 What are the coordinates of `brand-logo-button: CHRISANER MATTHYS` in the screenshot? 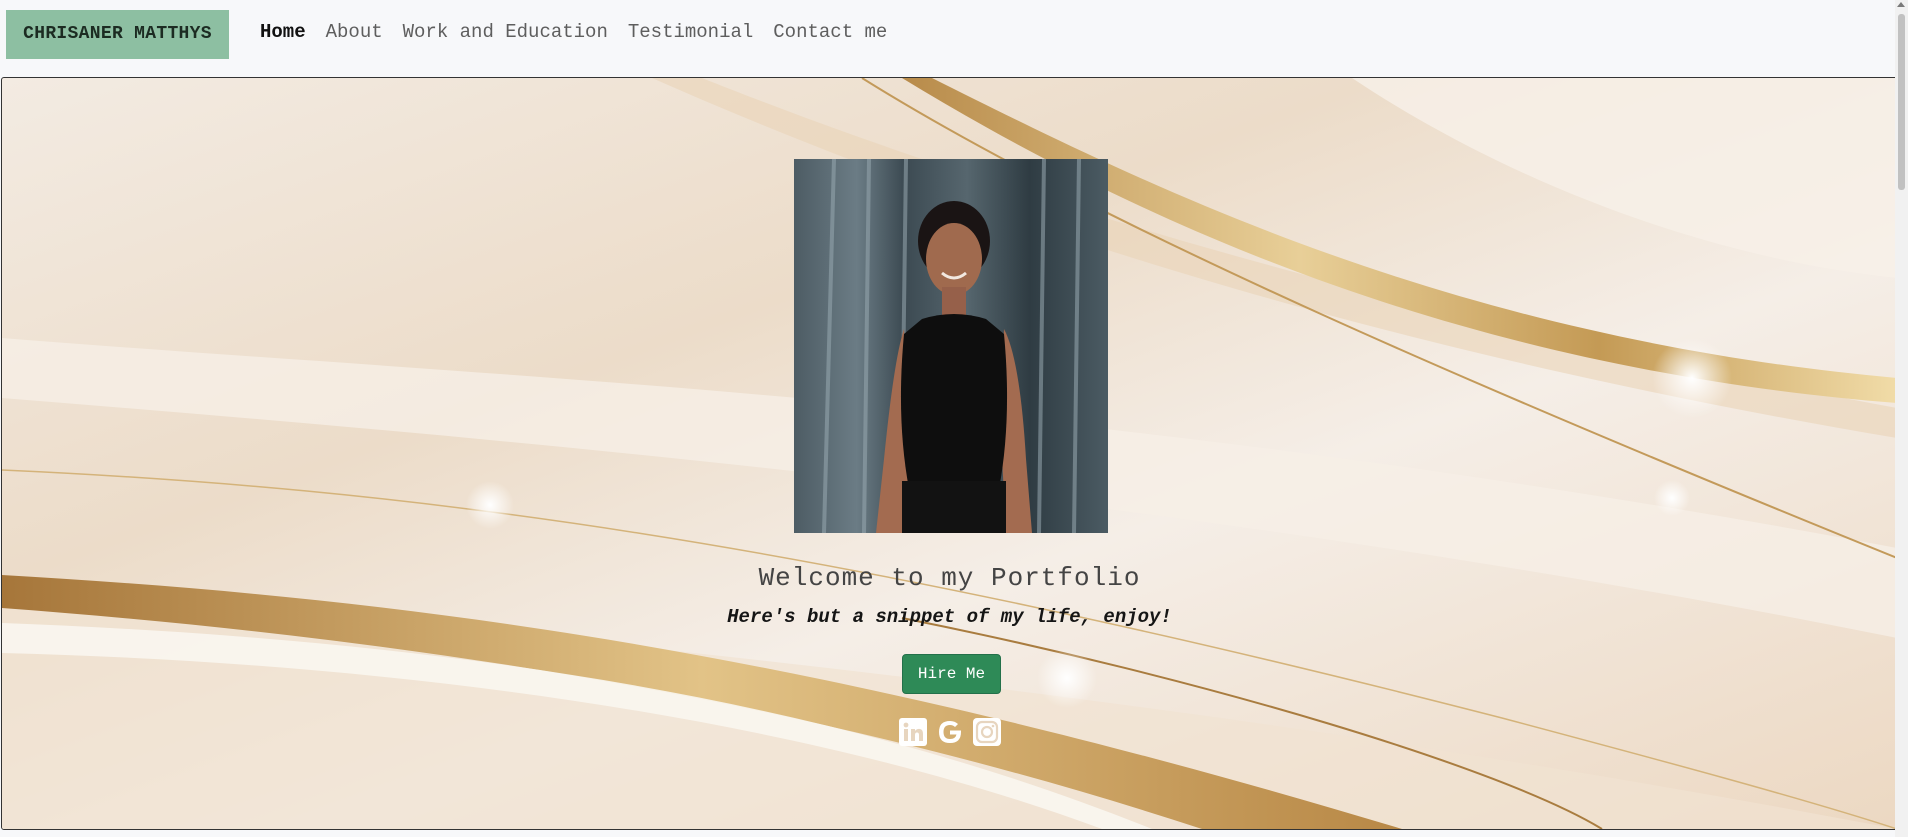 It's located at (117, 34).